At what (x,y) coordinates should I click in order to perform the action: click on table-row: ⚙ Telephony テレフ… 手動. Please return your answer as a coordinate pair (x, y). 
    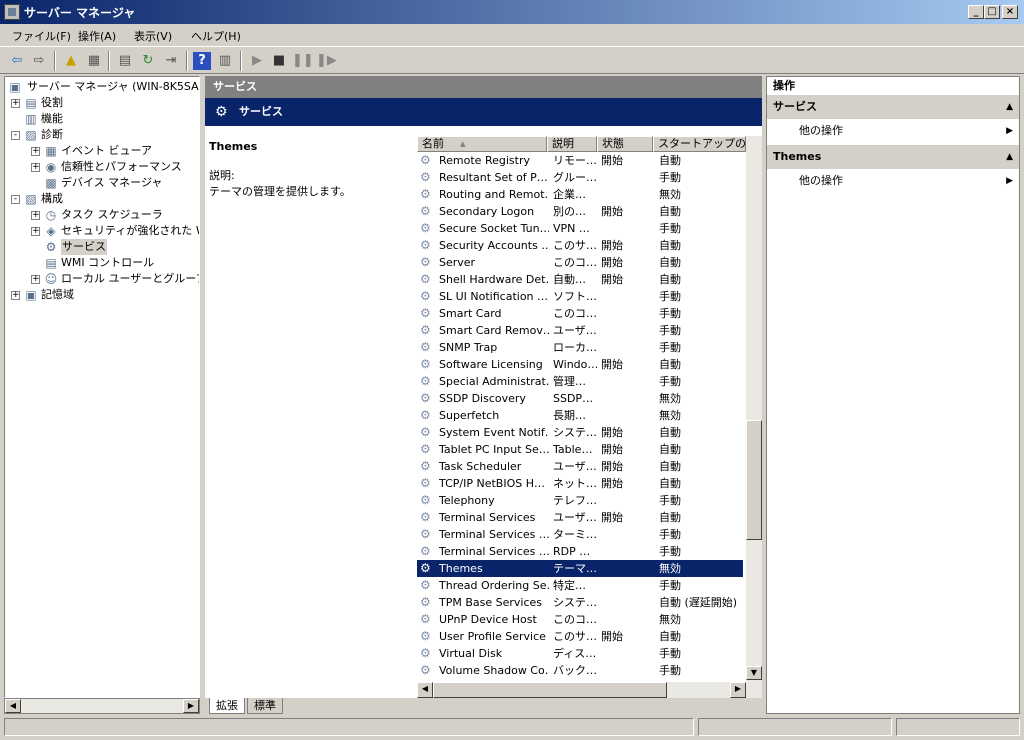
    Looking at the image, I should click on (580, 500).